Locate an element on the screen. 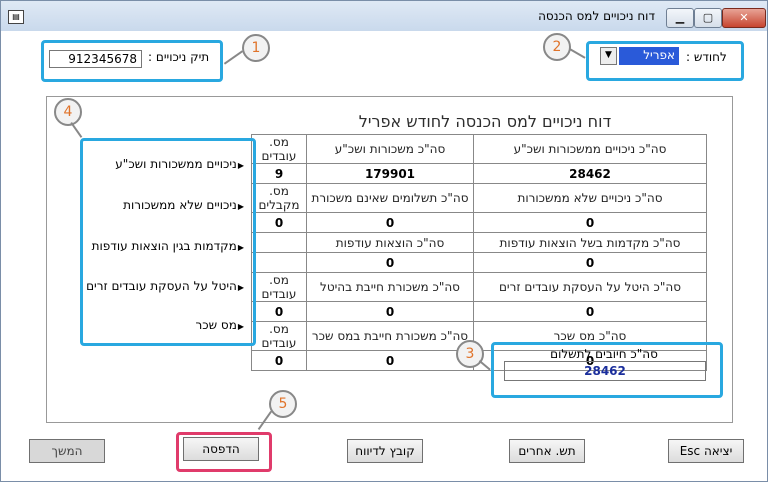 This screenshot has width=768, height=482. row-label-text: מס שכר is located at coordinates (216, 325).